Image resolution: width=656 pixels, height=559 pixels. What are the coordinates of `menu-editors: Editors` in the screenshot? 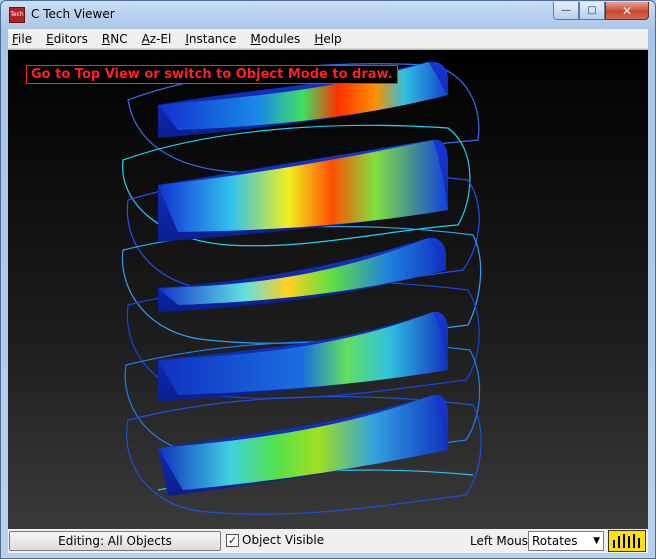 It's located at (67, 39).